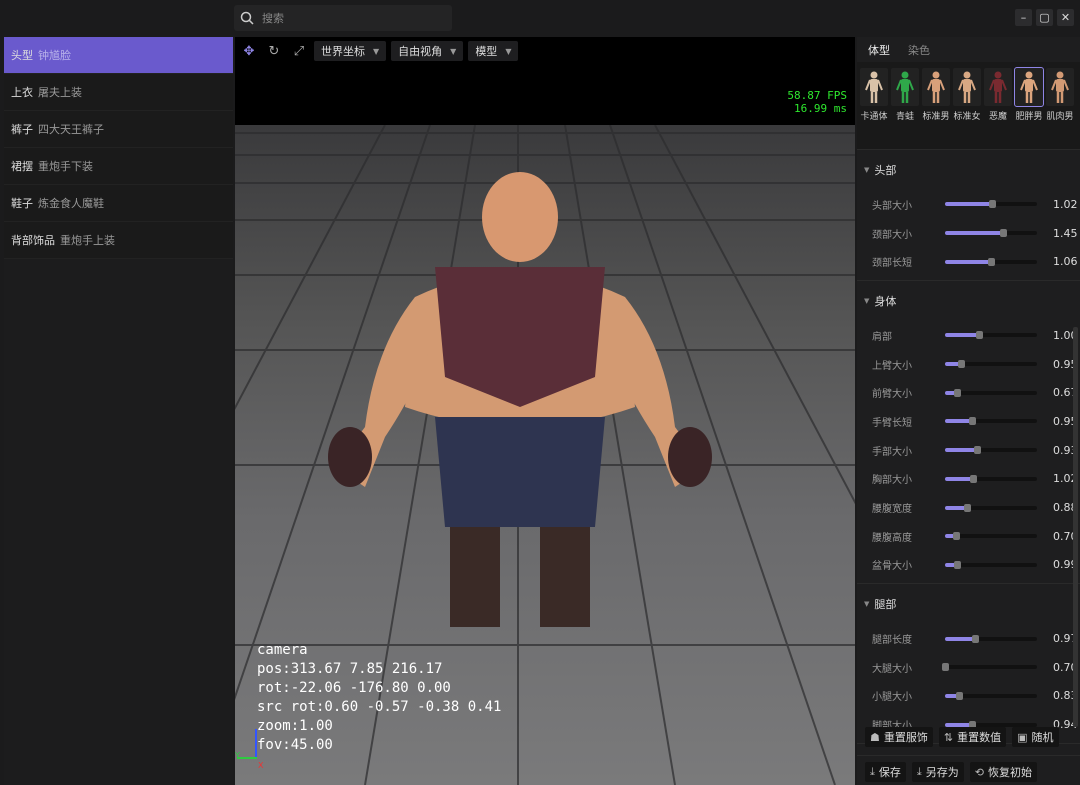 The width and height of the screenshot is (1080, 785). I want to click on slider-row: 腿部长度 0.97, so click(968, 638).